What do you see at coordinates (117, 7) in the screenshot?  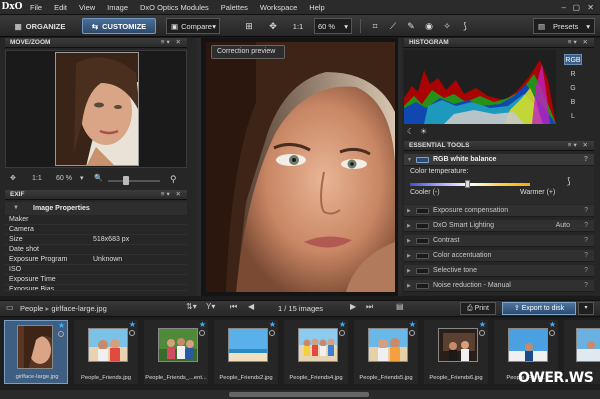 I see `menu-image: Image` at bounding box center [117, 7].